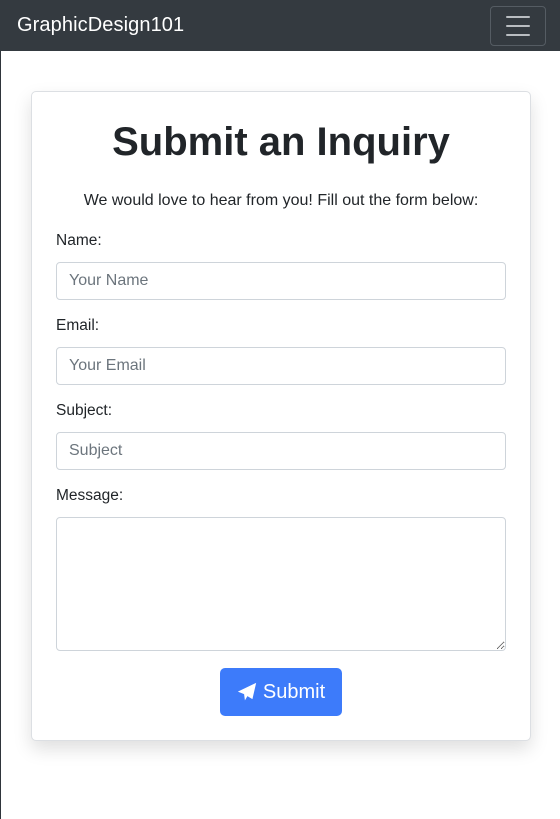 The height and width of the screenshot is (819, 560). Describe the element at coordinates (0, 435) in the screenshot. I see `page-left-border` at that location.